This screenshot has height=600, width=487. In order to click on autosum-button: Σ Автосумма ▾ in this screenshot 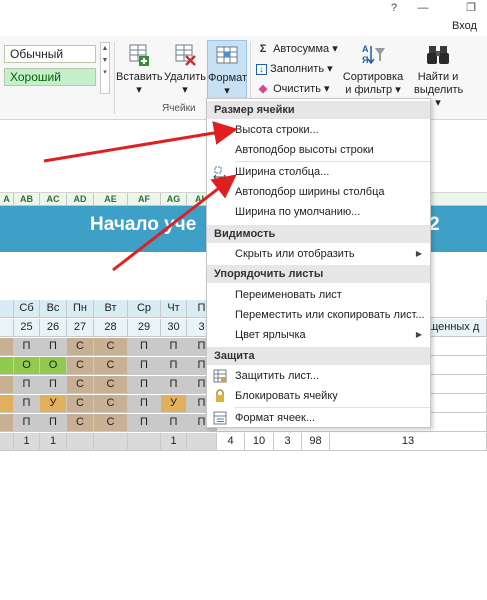, I will do `click(297, 49)`.